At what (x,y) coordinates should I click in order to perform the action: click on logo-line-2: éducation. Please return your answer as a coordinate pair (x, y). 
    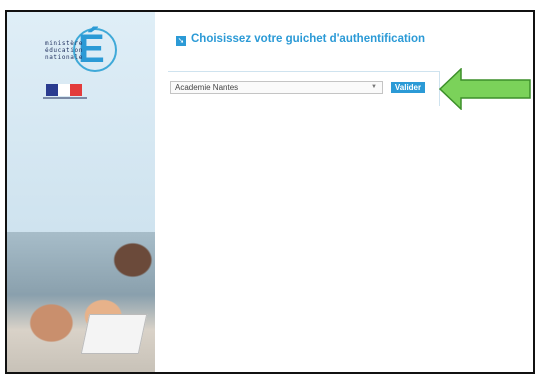
    Looking at the image, I should click on (64, 50).